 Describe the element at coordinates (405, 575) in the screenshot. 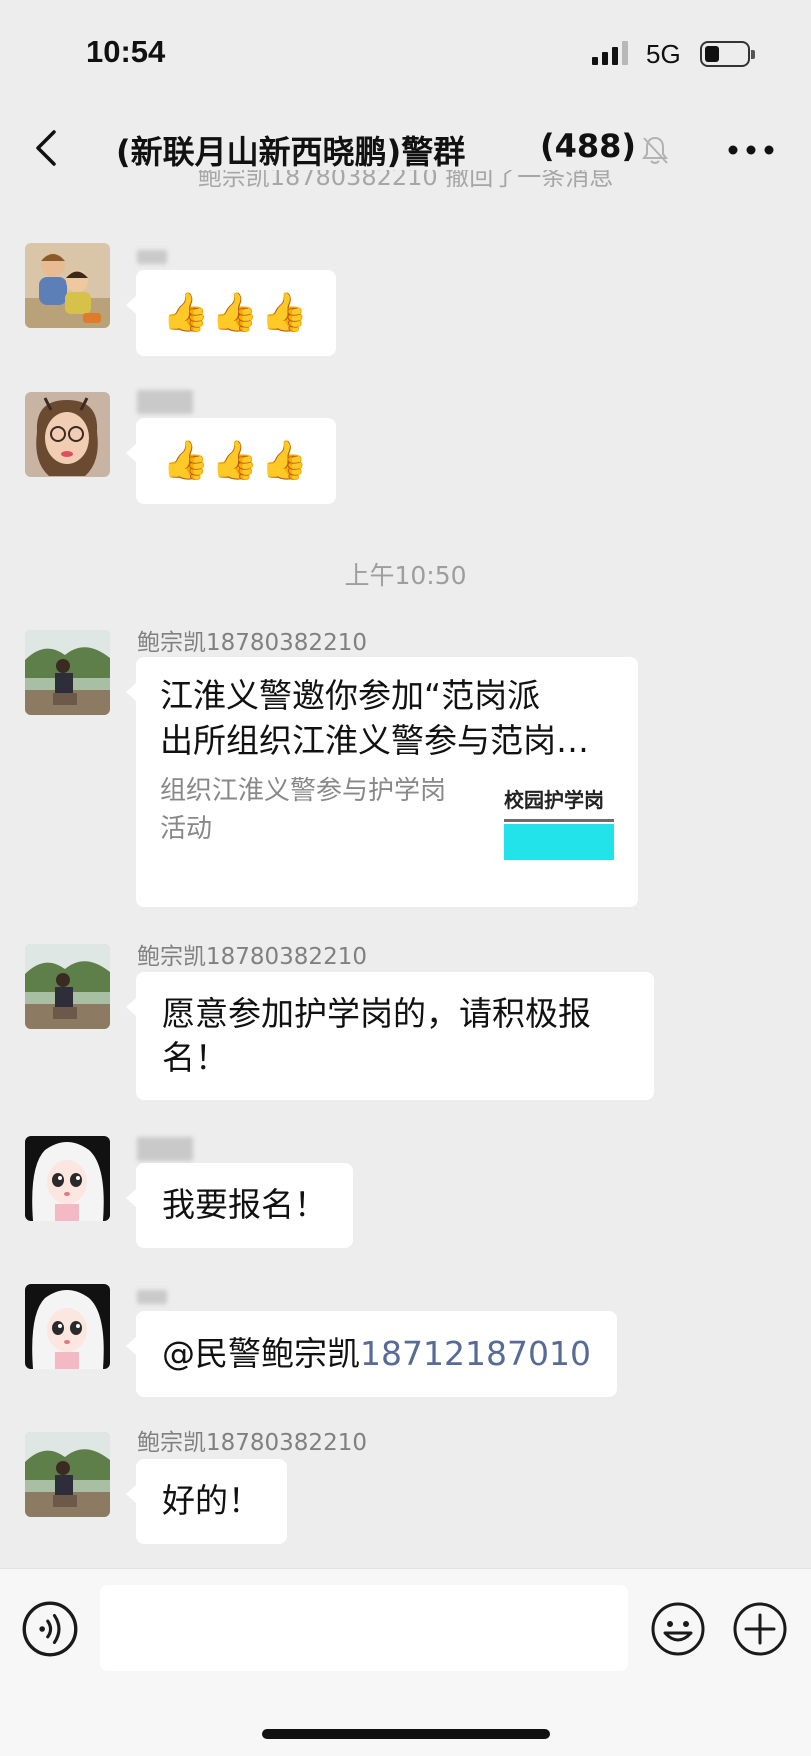

I see `time-divider: 上午10:50` at that location.